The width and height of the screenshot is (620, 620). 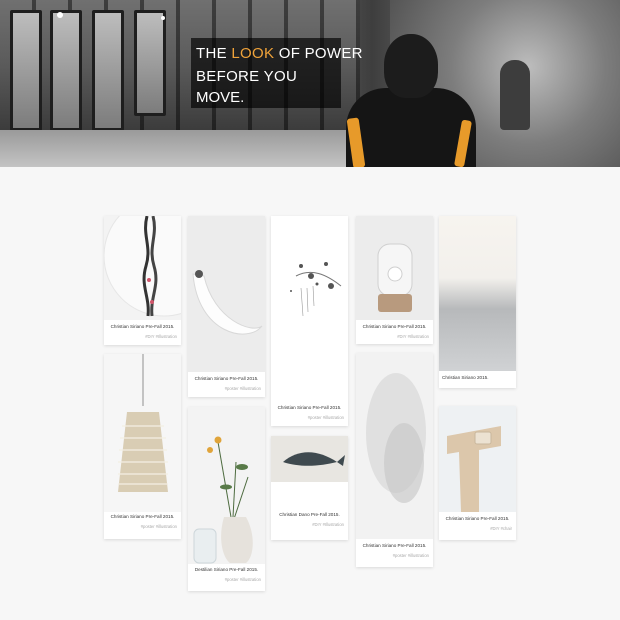 What do you see at coordinates (411, 66) in the screenshot?
I see `hero-person-head` at bounding box center [411, 66].